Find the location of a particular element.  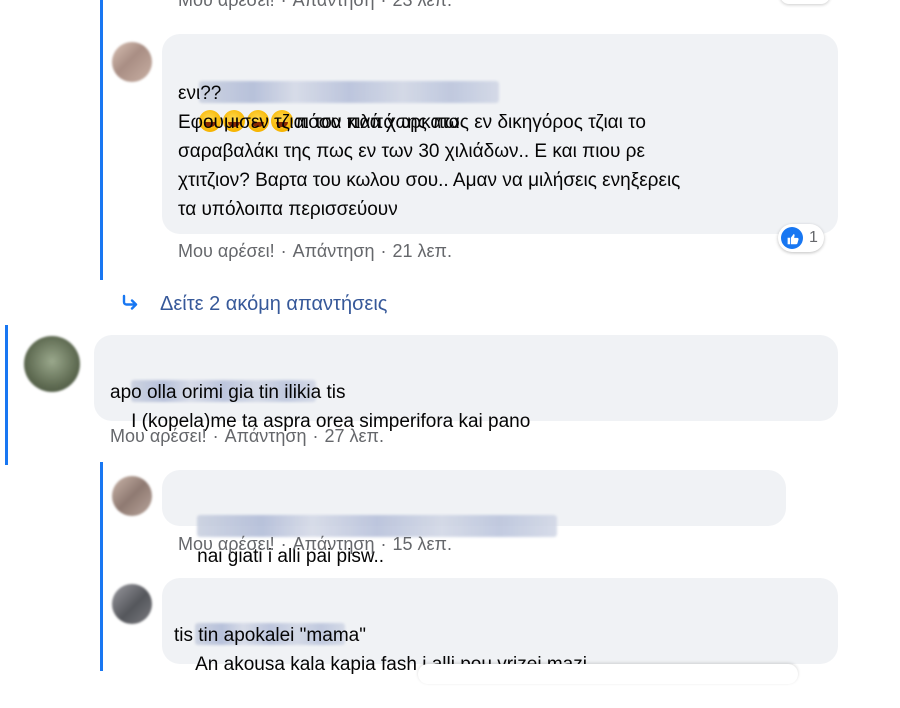

comment-meta-top: Μου αρέσει! · Απάντηση · 23 λεπ. is located at coordinates (315, 5).